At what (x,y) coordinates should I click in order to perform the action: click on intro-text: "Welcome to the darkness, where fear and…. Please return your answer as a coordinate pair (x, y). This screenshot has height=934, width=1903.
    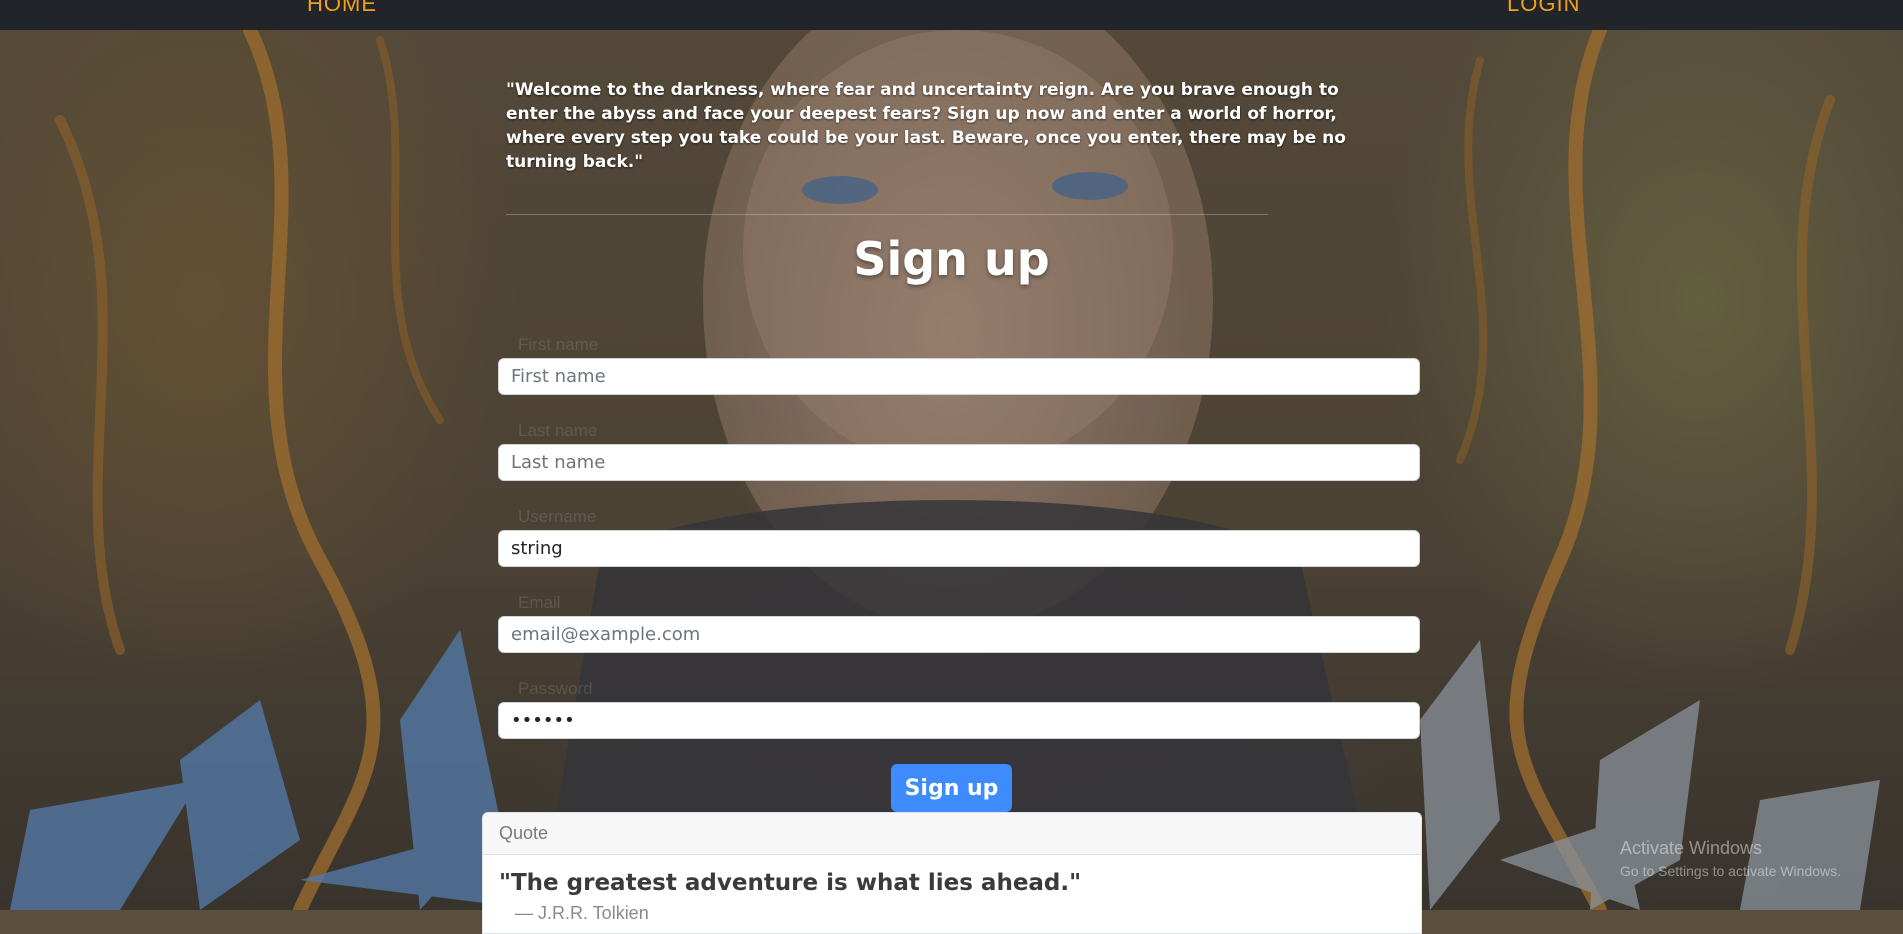
    Looking at the image, I should click on (926, 126).